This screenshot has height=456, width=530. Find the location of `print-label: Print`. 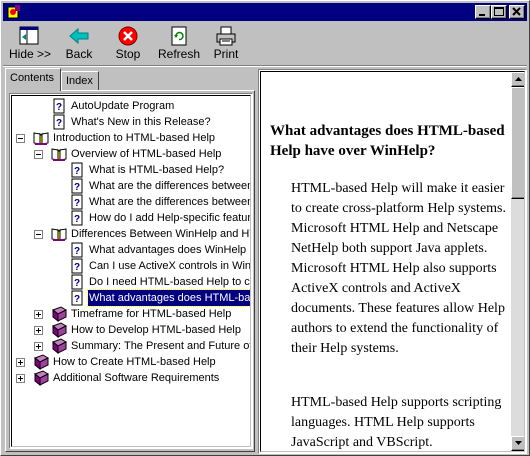

print-label: Print is located at coordinates (226, 54).